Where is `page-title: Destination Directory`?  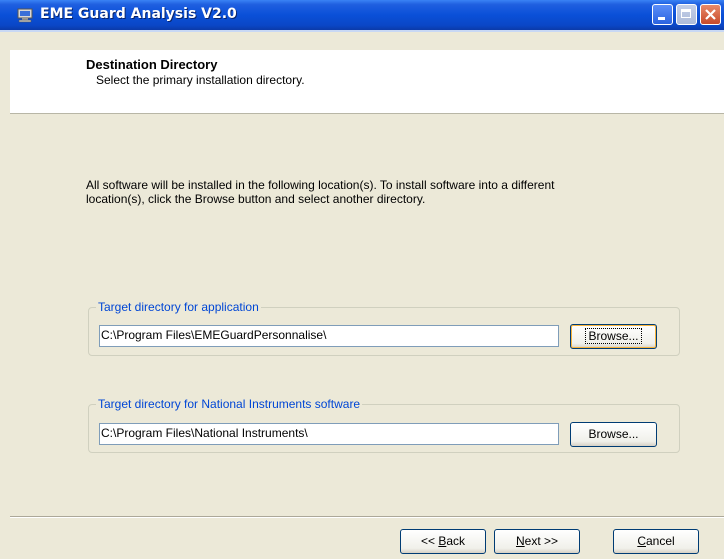 page-title: Destination Directory is located at coordinates (152, 64).